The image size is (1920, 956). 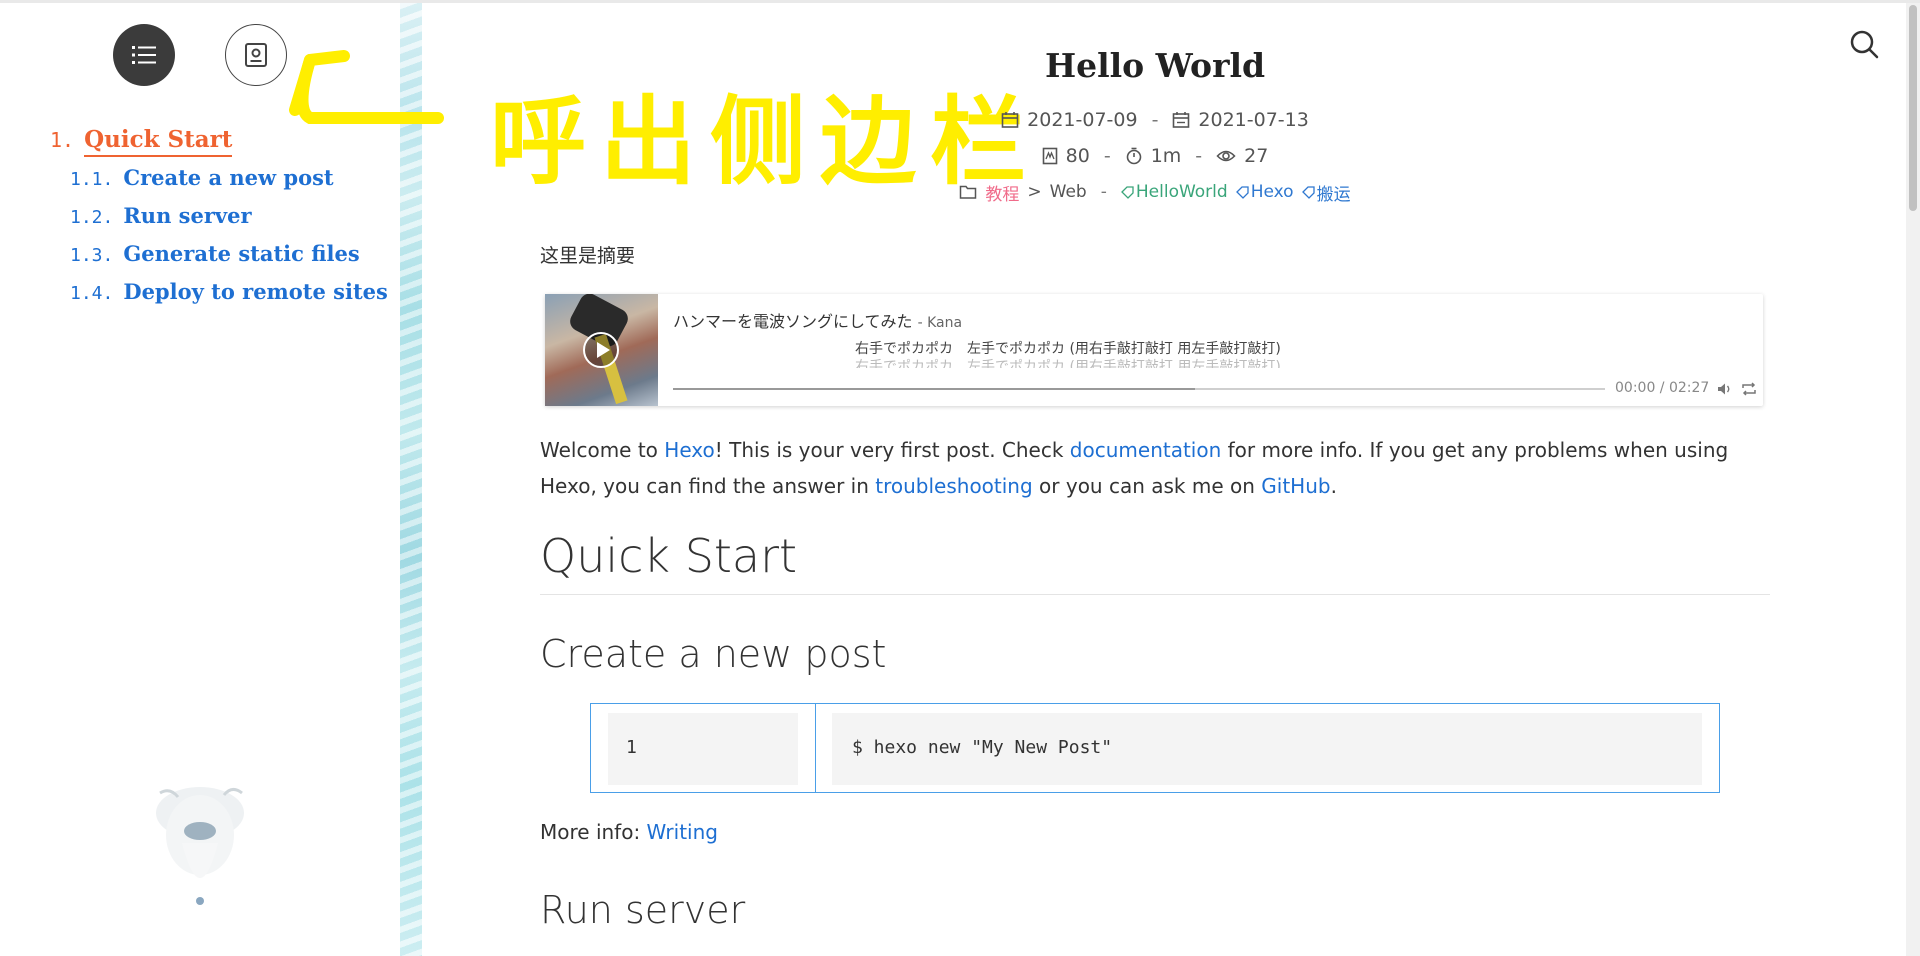 I want to click on toc-item-generate-static: 1.3. Generate static files, so click(x=219, y=254).